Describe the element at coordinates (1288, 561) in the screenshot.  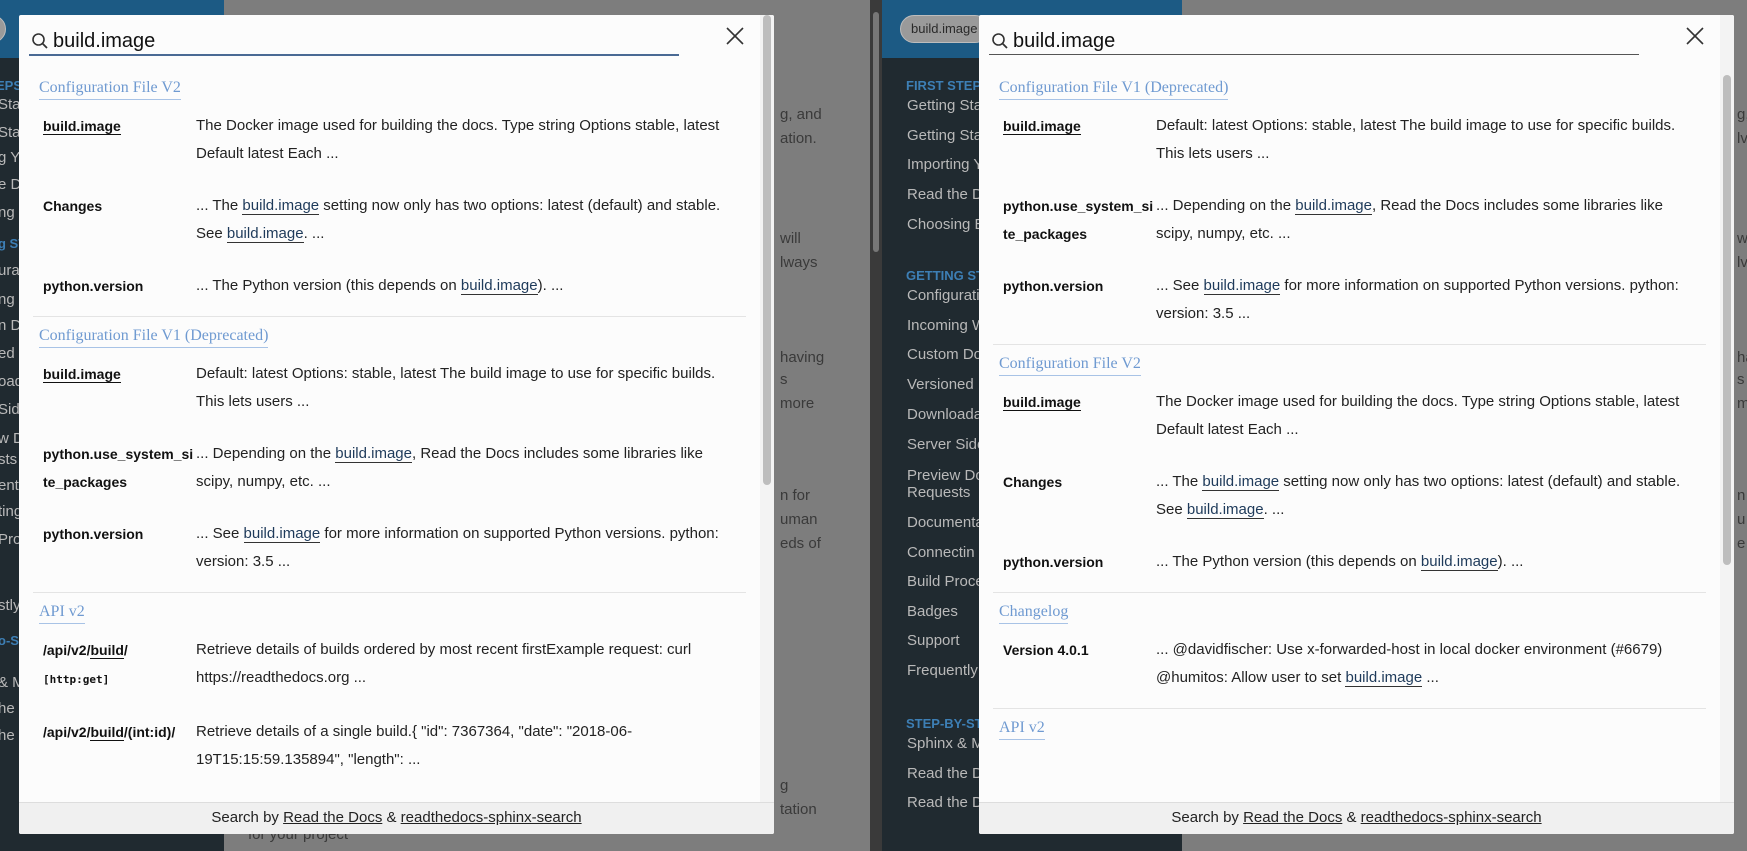
I see `snippet-text: ... The Python version (this depends on` at that location.